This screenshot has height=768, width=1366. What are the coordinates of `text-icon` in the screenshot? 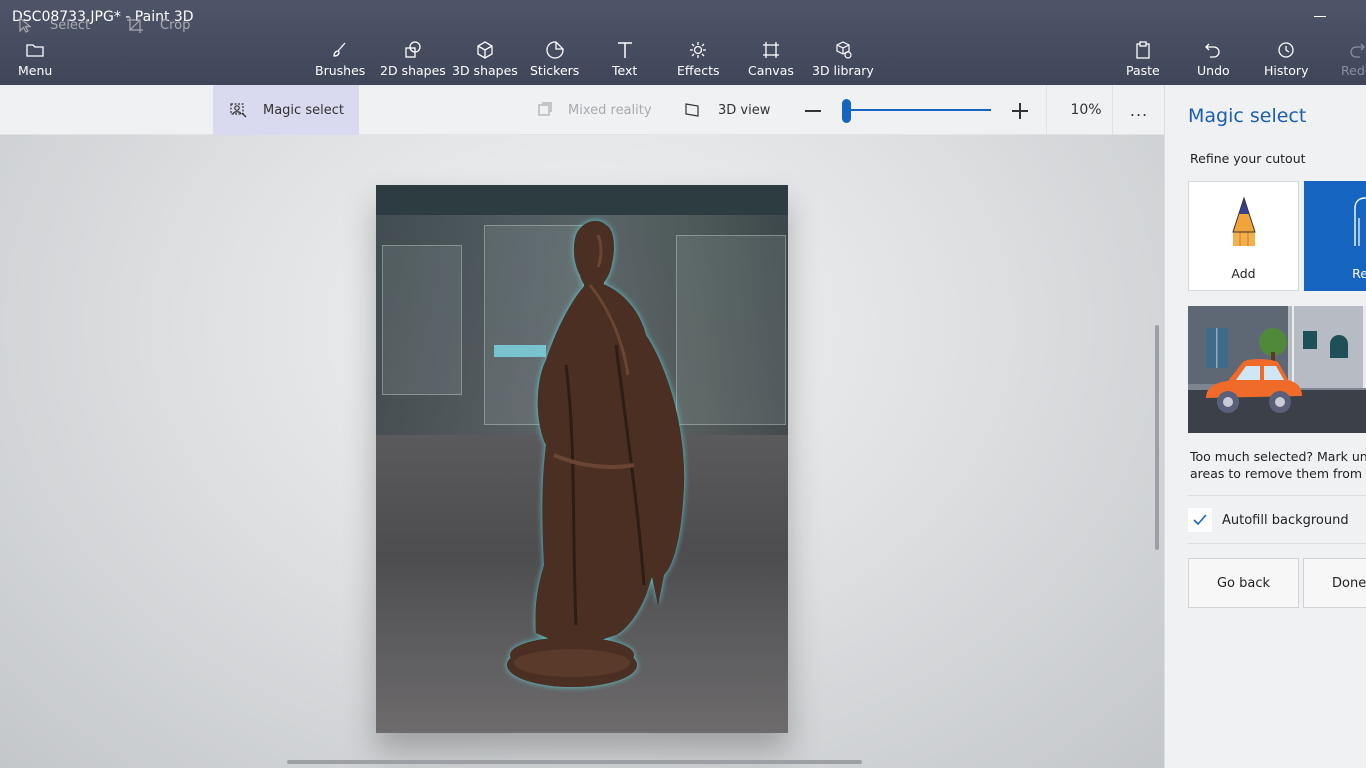 It's located at (624, 50).